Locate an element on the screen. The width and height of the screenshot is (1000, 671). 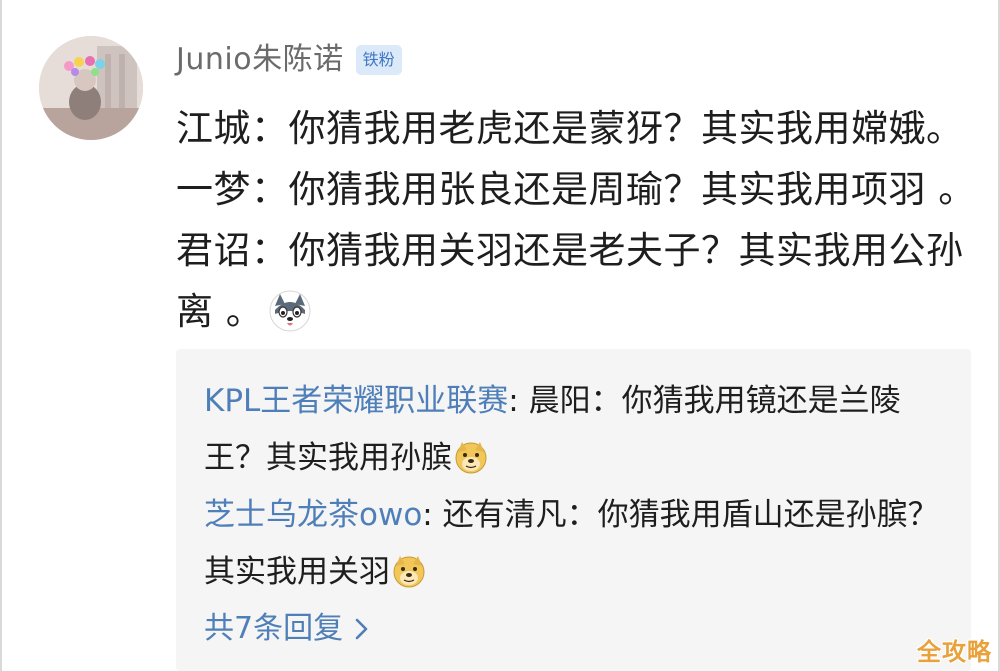
fan-badge: 铁粉 is located at coordinates (378, 60).